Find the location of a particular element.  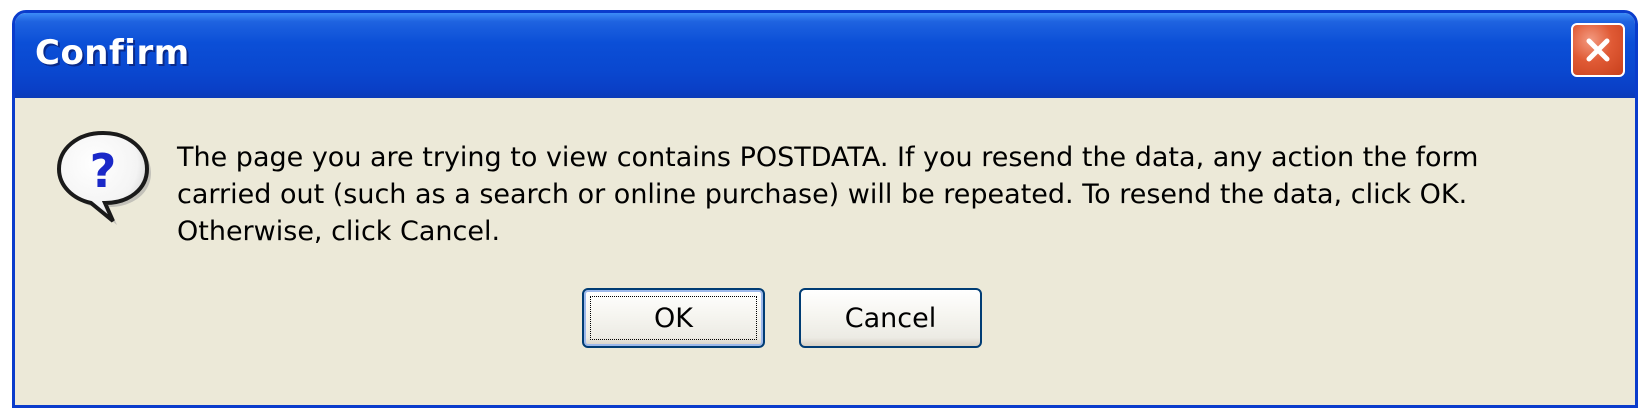

question-icon: ? is located at coordinates (103, 177).